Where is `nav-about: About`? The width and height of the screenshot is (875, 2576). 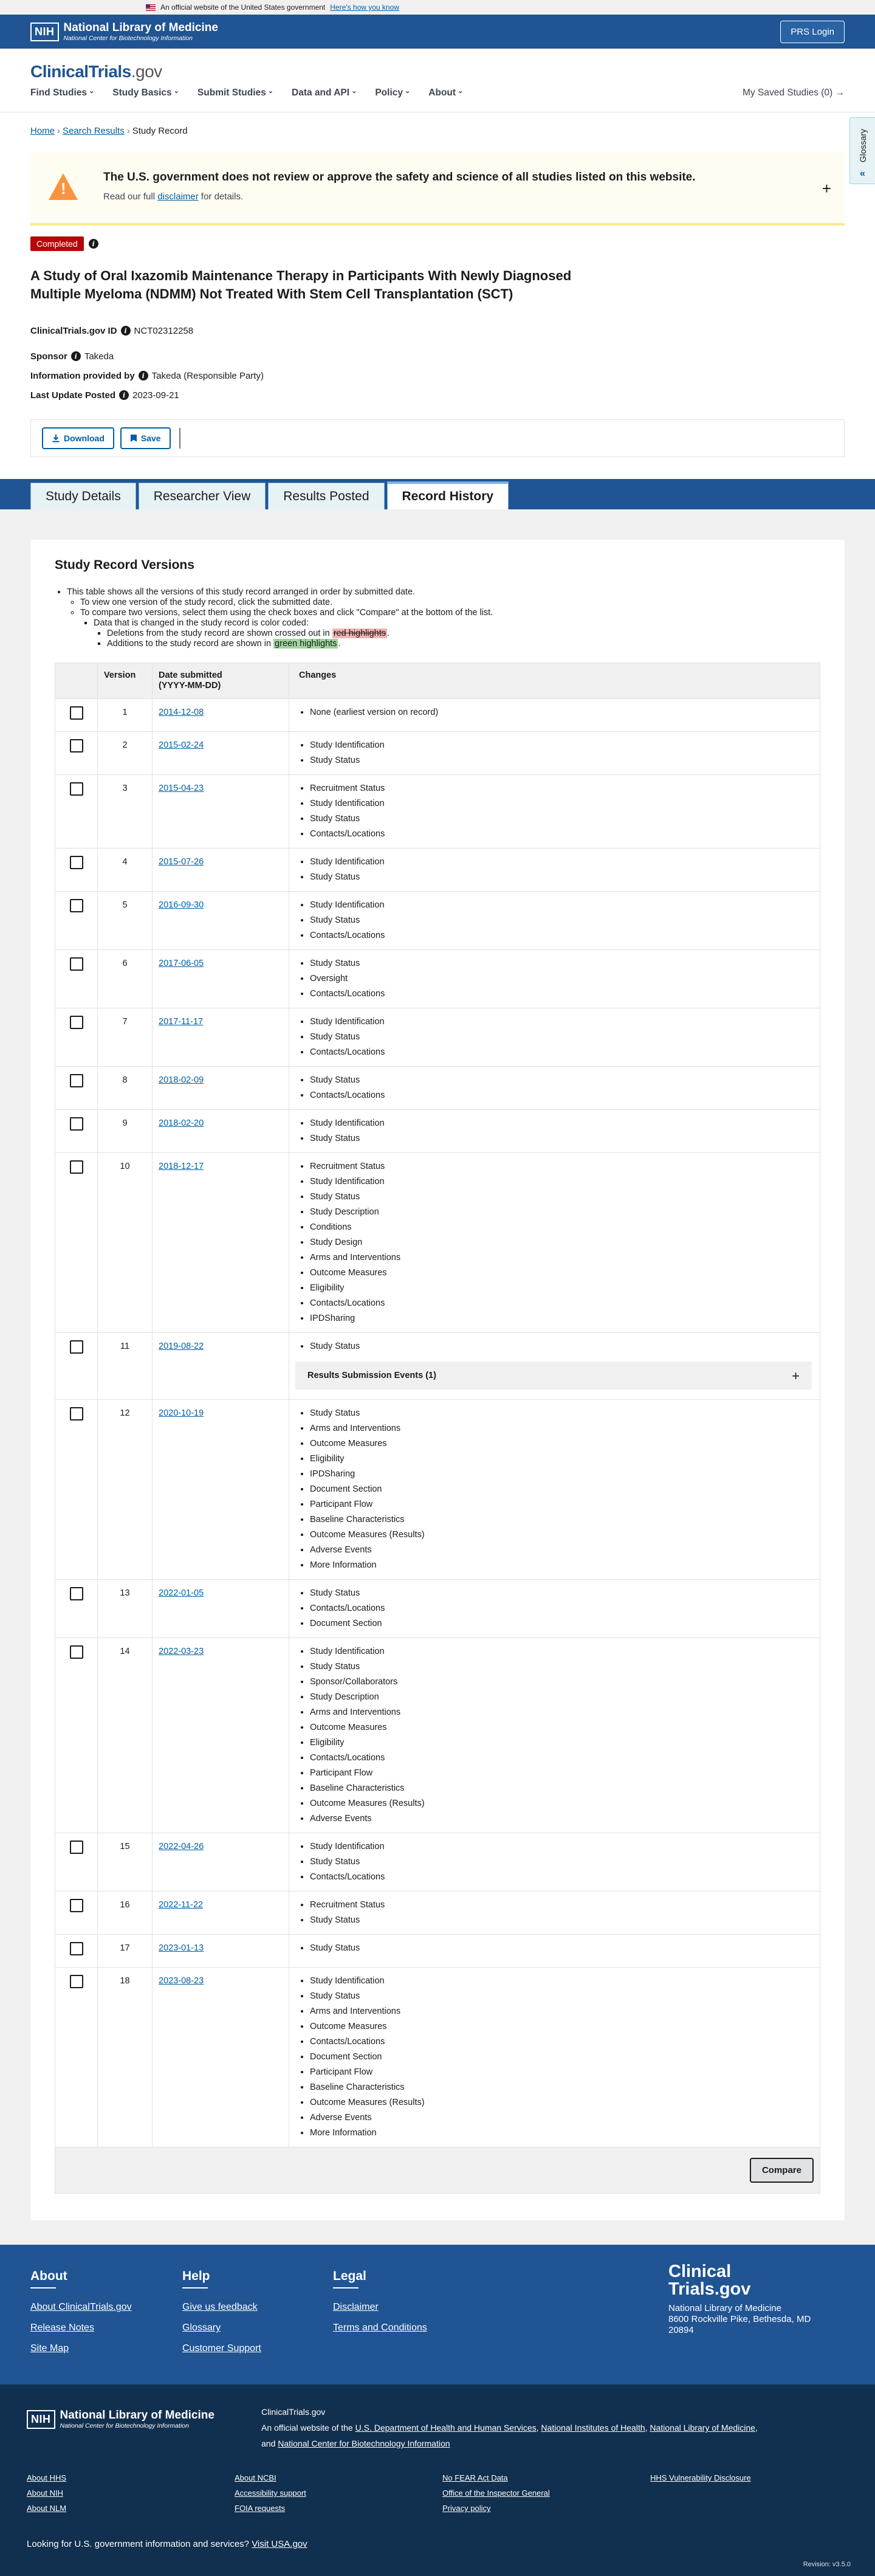 nav-about: About is located at coordinates (445, 93).